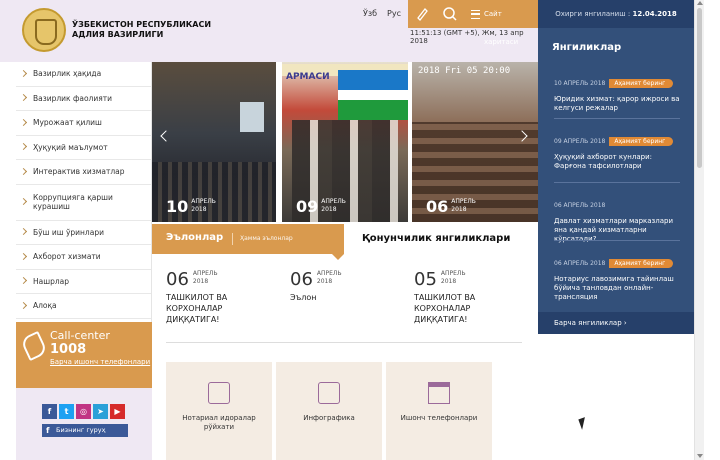 The image size is (720, 460). What do you see at coordinates (580, 205) in the screenshot?
I see `news-date: 06 АПРЕЛЬ 2018` at bounding box center [580, 205].